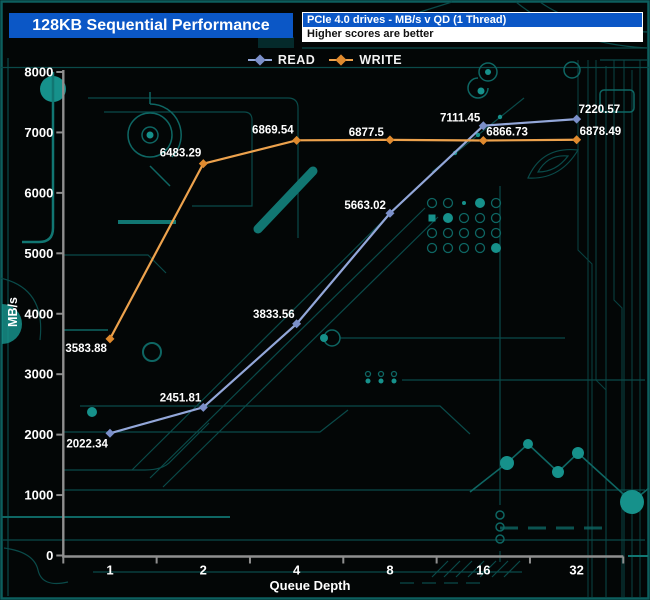 This screenshot has width=650, height=600. I want to click on subtitle-line-2: Higher scores are better, so click(472, 34).